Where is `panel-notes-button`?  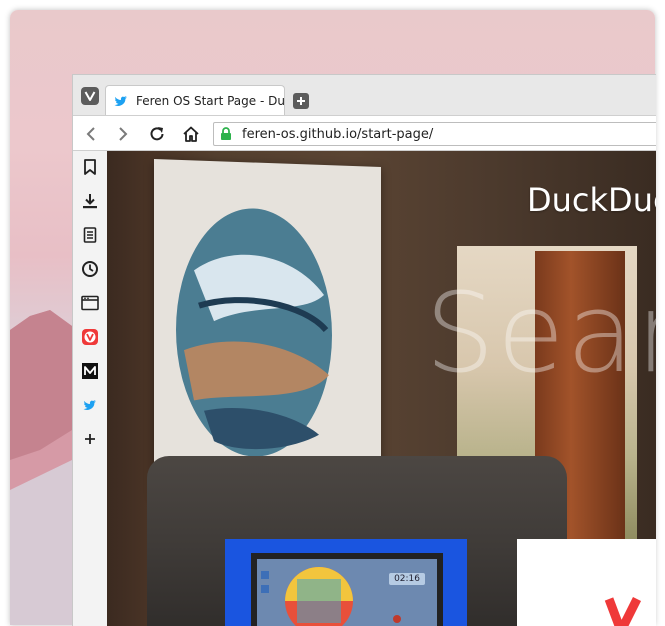
panel-notes-button is located at coordinates (90, 235).